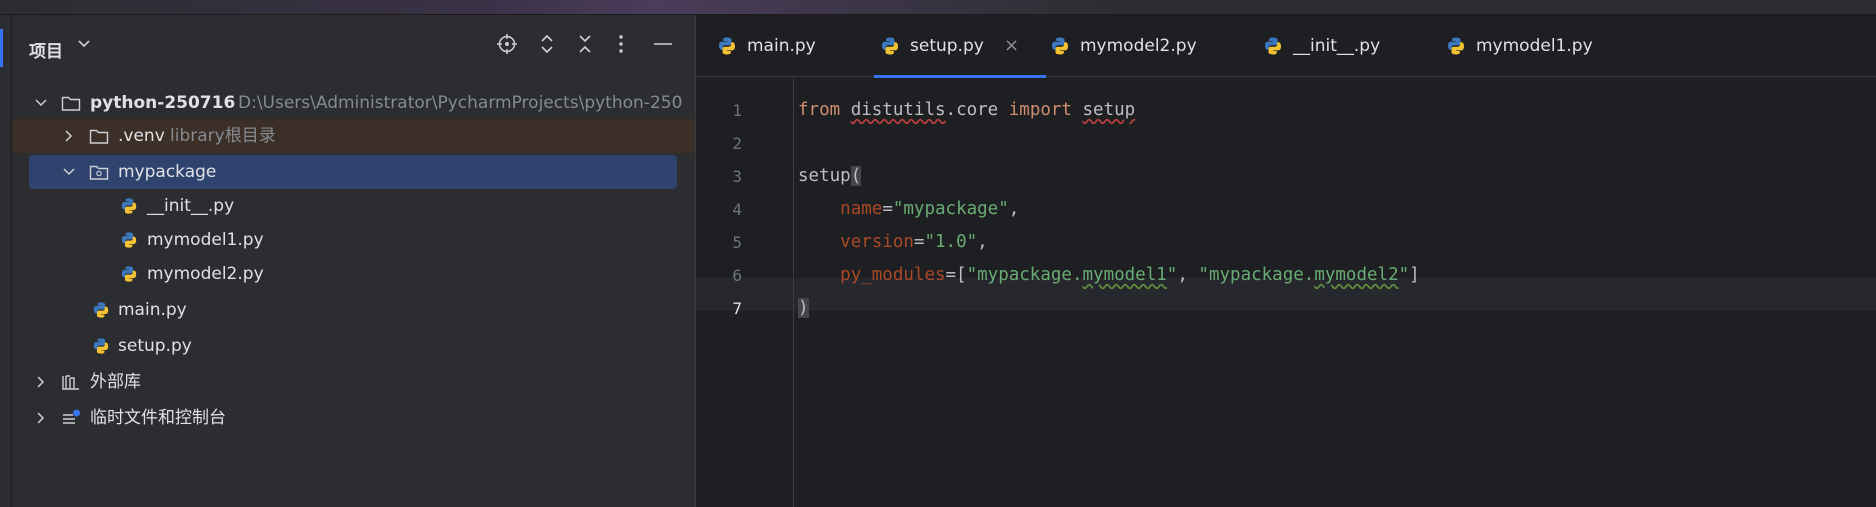 The width and height of the screenshot is (1876, 507). Describe the element at coordinates (6, 261) in the screenshot. I see `tool-window-strip` at that location.